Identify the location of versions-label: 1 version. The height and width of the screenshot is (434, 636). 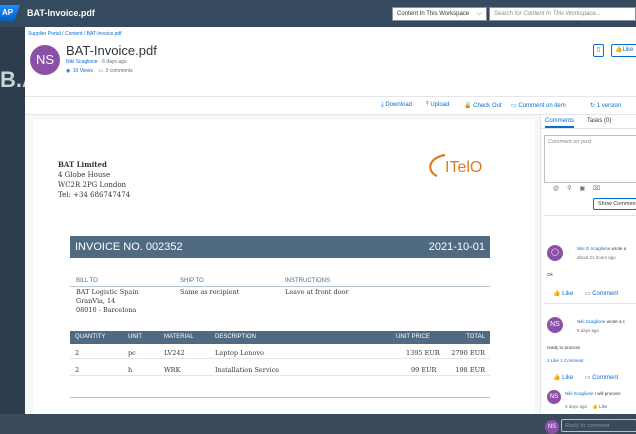
(609, 106).